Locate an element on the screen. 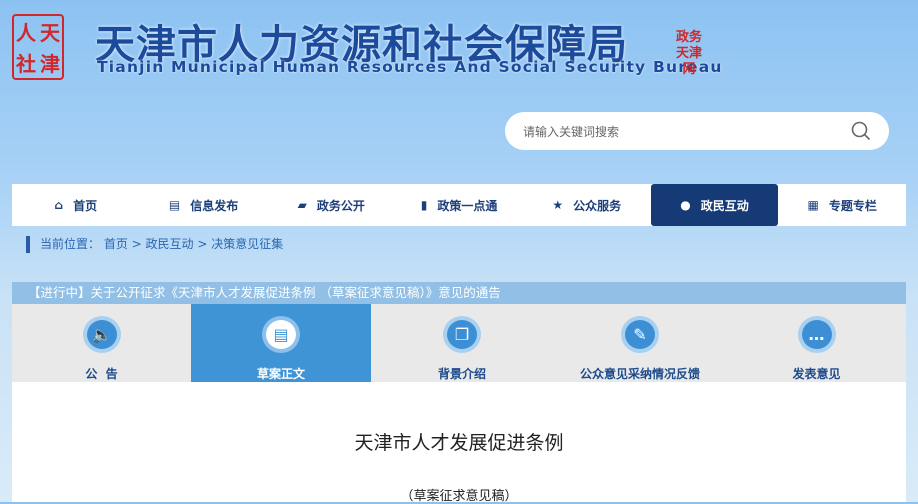  tab-announcement: 🔈 公 告 is located at coordinates (101, 343).